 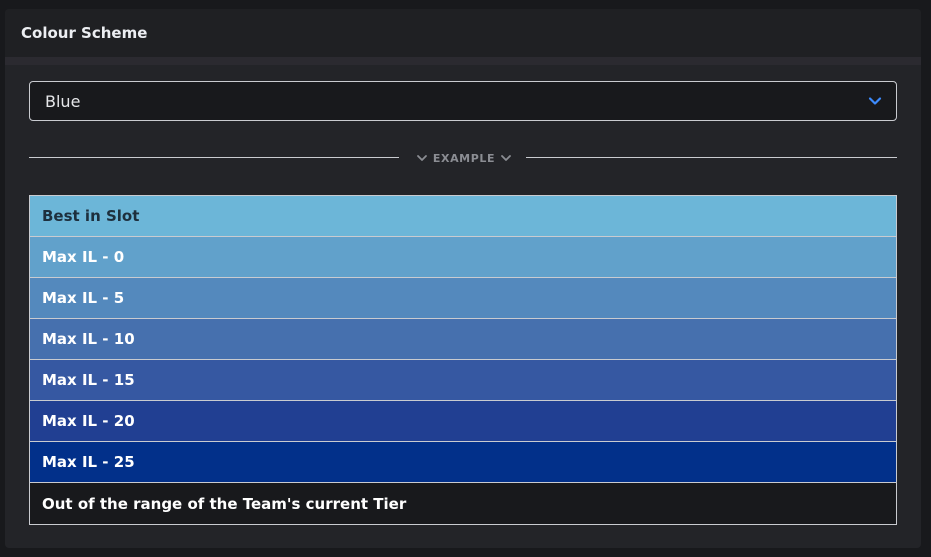 What do you see at coordinates (83, 257) in the screenshot?
I see `row-label: Max IL - 0` at bounding box center [83, 257].